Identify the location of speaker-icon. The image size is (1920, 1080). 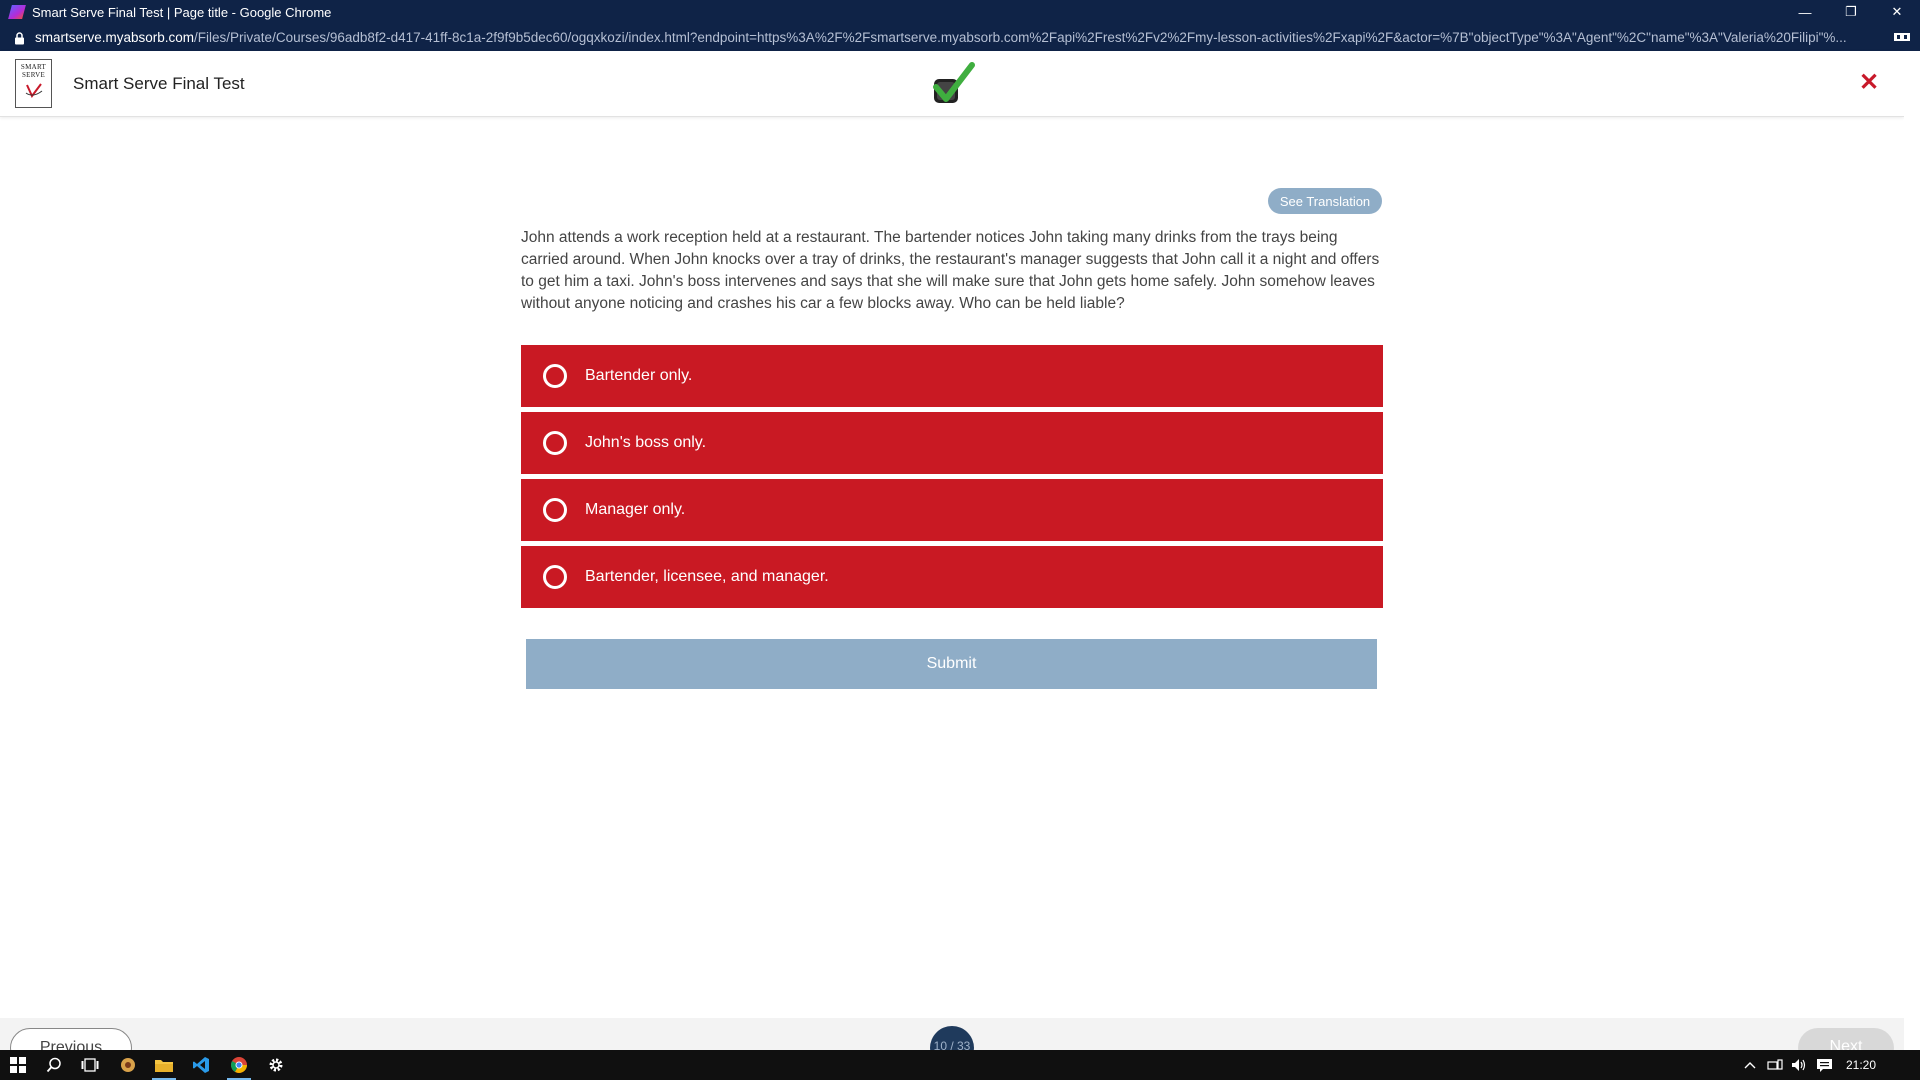
(1799, 1065).